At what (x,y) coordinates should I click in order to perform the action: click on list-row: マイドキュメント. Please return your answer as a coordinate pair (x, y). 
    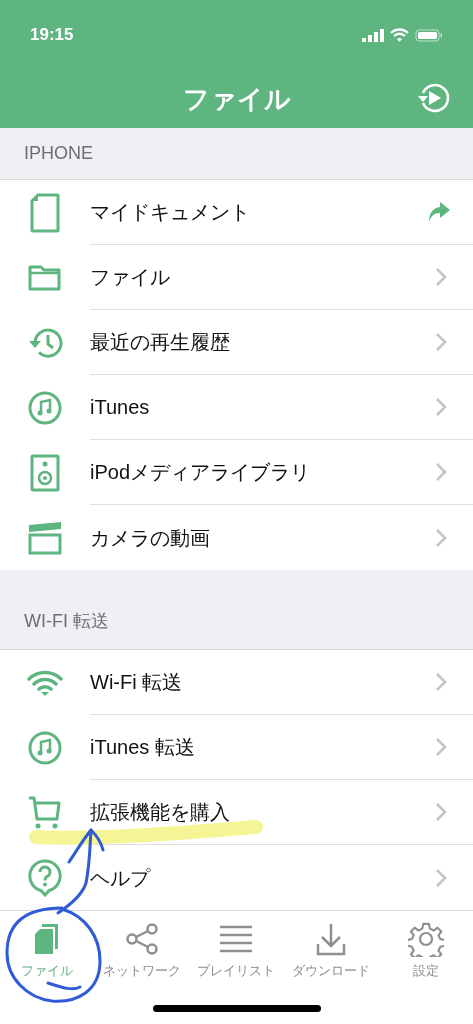
    Looking at the image, I should click on (236, 212).